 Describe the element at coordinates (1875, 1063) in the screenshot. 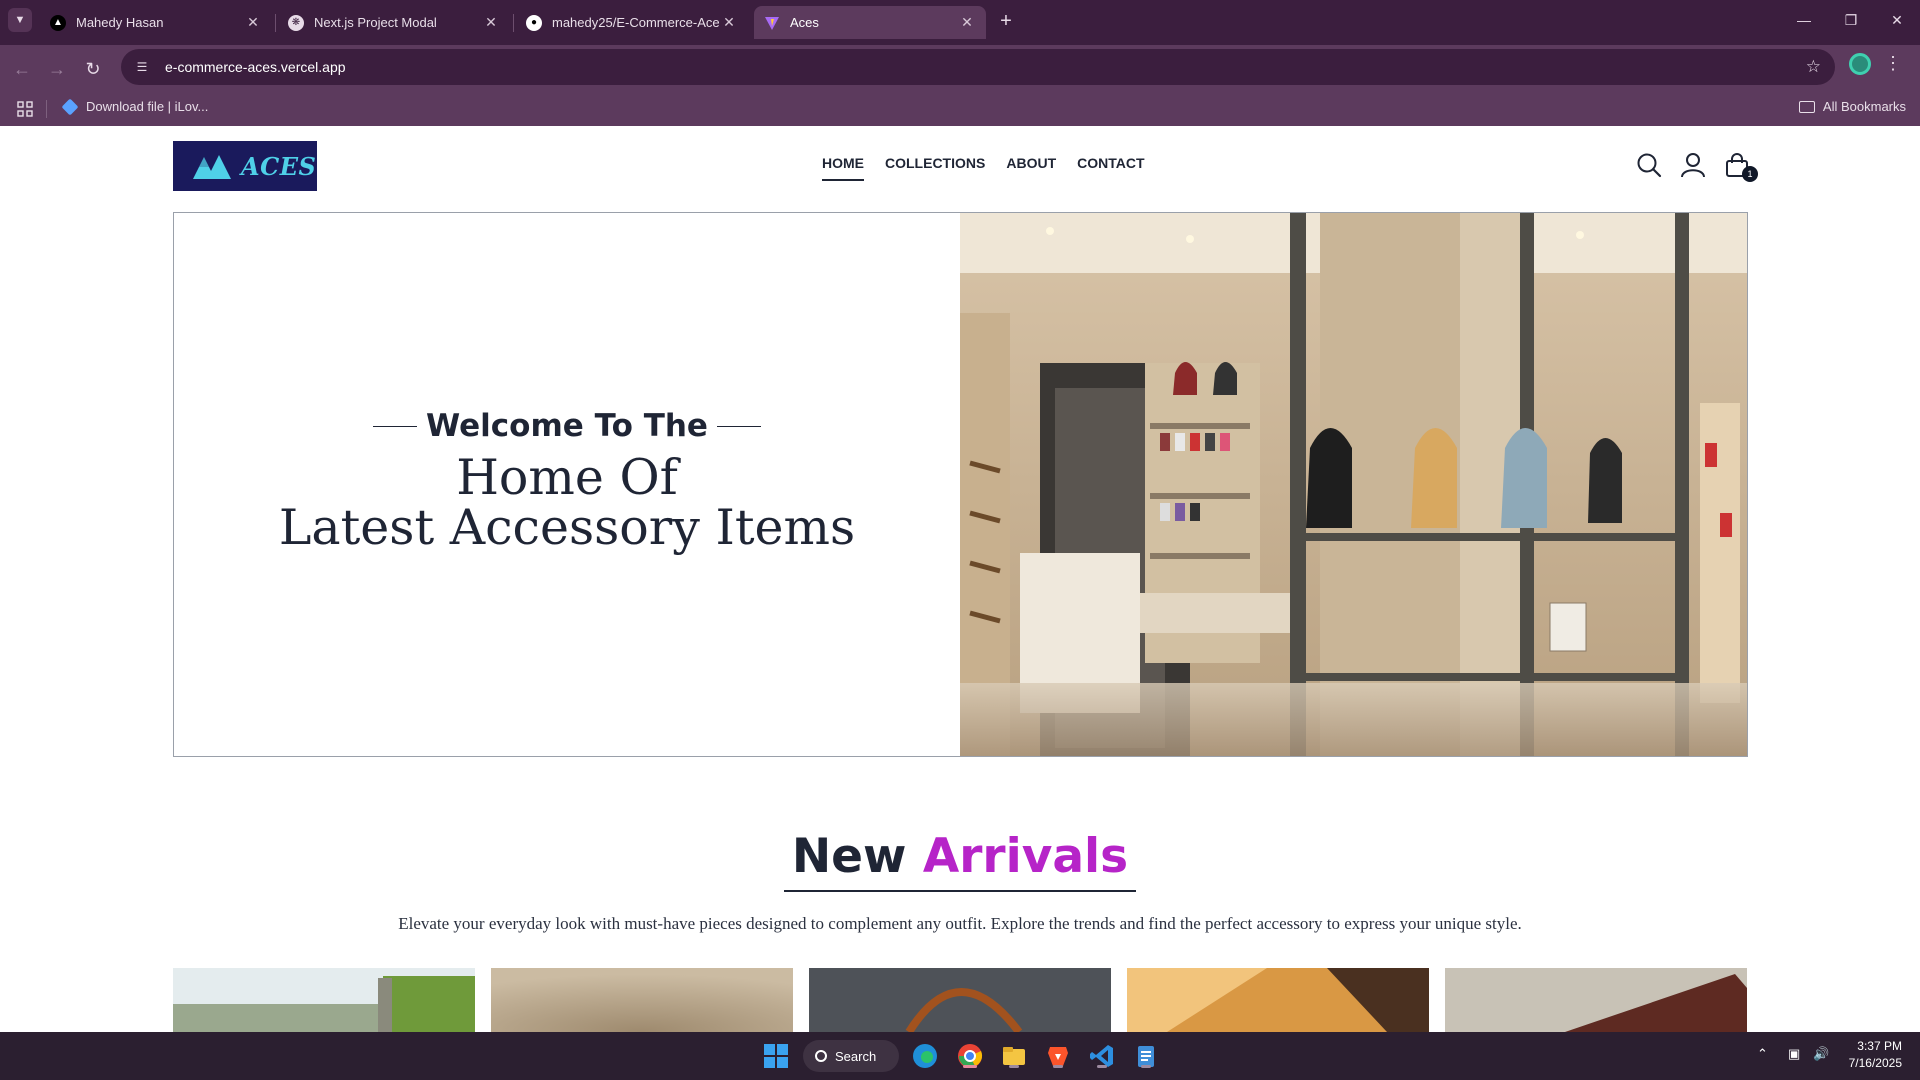

I see `clock-date: 7/16/2025` at that location.